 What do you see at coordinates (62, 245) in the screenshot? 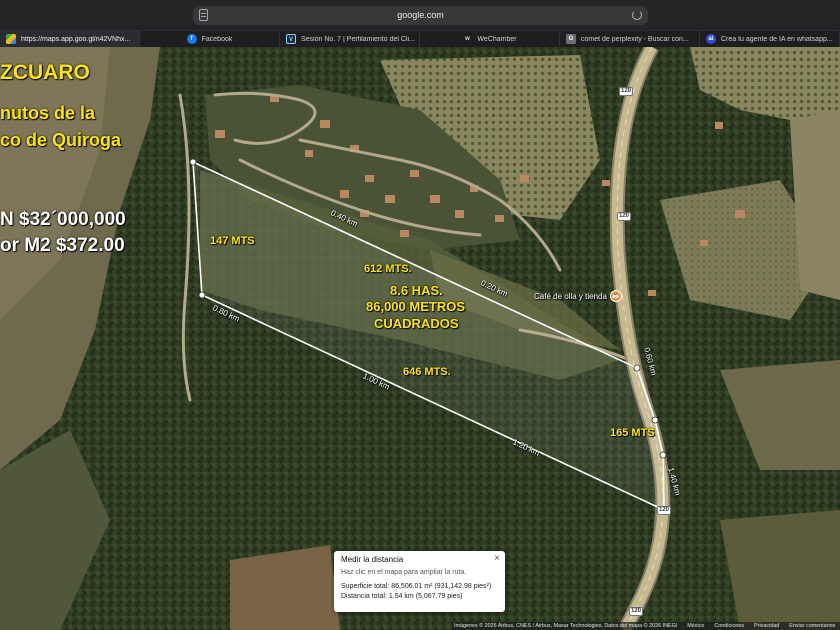
I see `overlay-price-m2: or M2 $372.00` at bounding box center [62, 245].